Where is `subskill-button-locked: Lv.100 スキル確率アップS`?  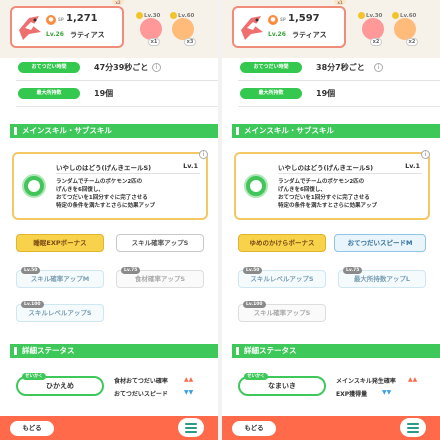
subskill-button-locked: Lv.100 スキル確率アップS is located at coordinates (282, 311).